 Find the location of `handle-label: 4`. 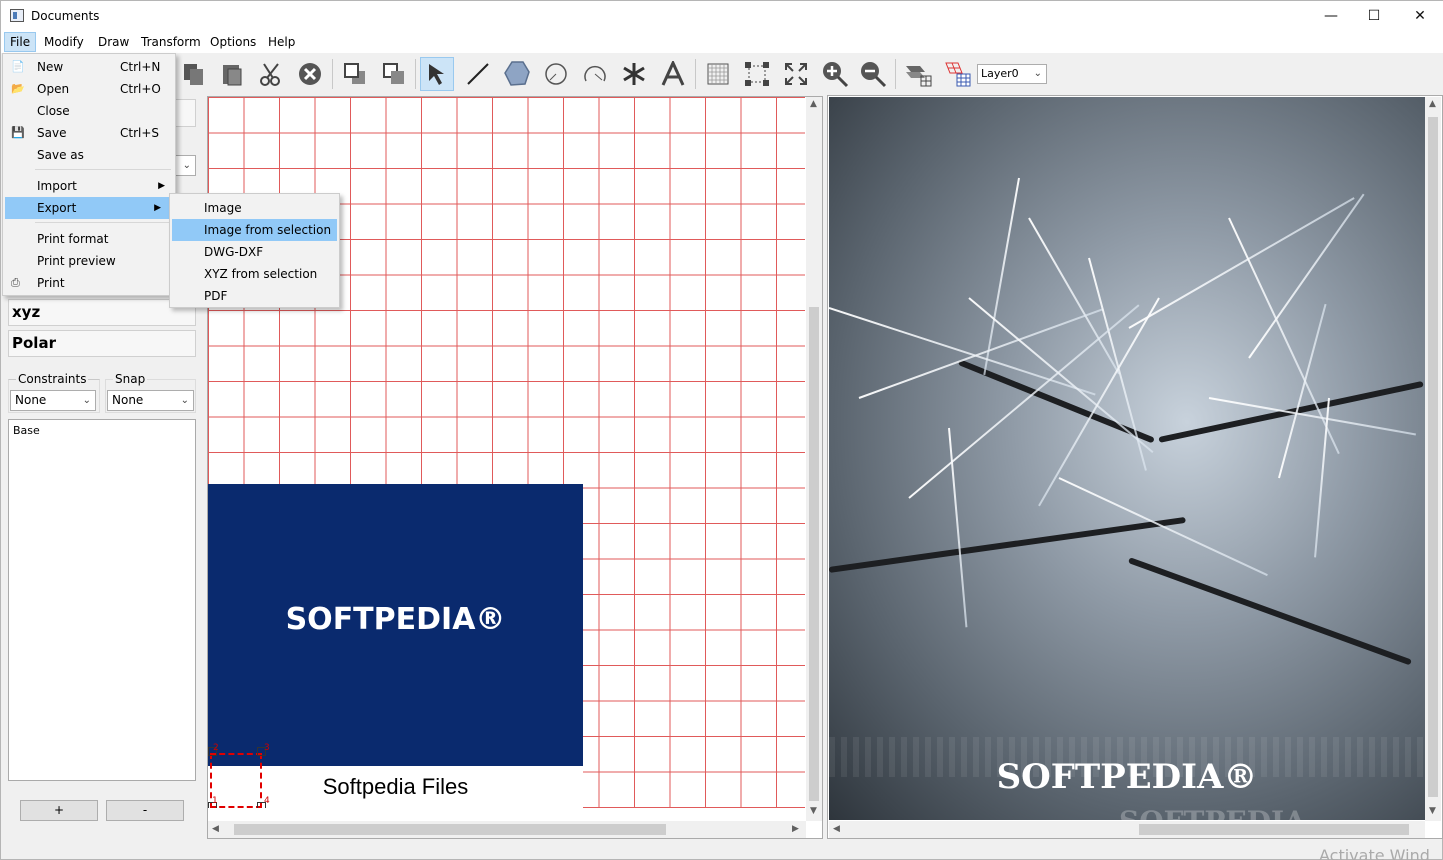

handle-label: 4 is located at coordinates (267, 801).